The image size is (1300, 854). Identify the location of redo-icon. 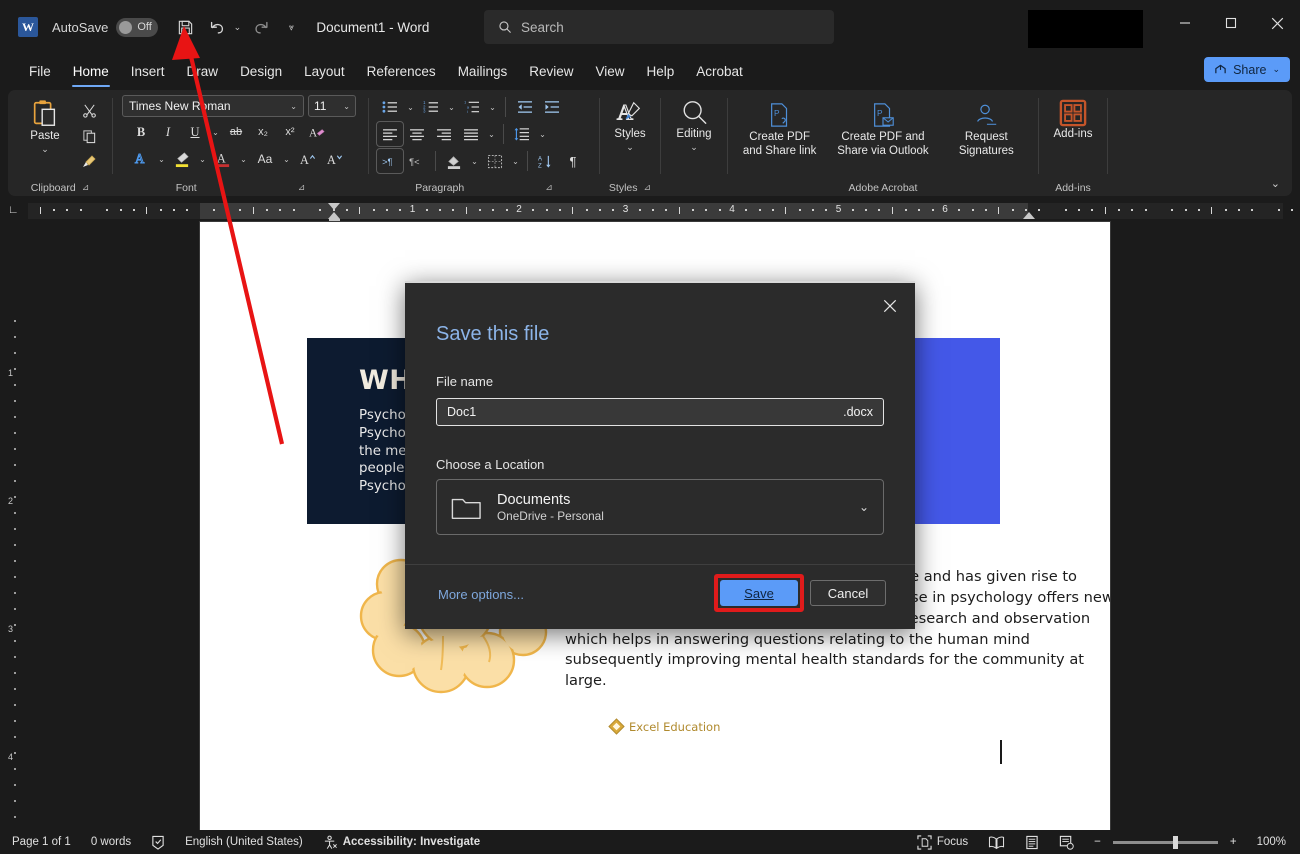
(261, 27).